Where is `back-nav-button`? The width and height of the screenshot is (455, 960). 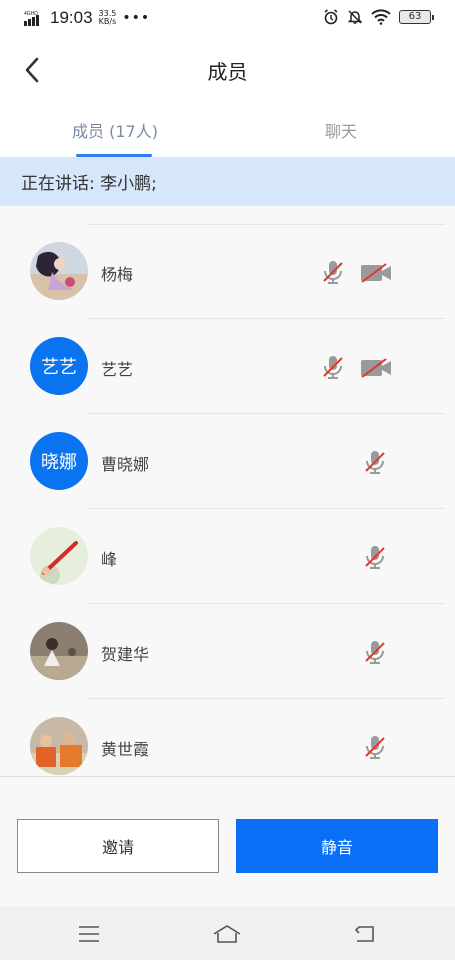 back-nav-button is located at coordinates (365, 934).